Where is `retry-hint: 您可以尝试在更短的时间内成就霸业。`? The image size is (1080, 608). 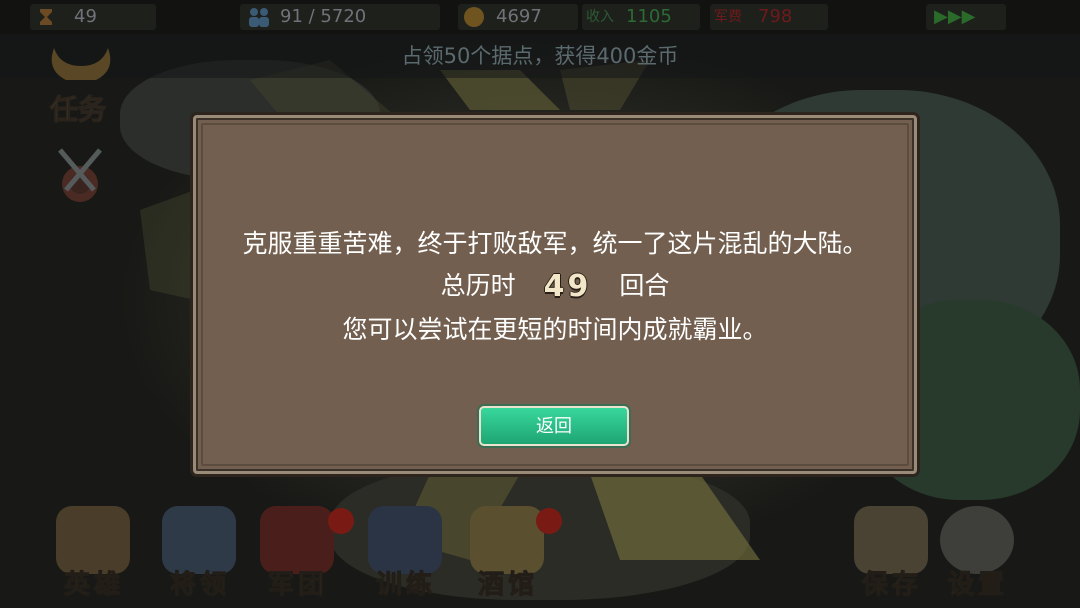
retry-hint: 您可以尝试在更短的时间内成就霸业。 is located at coordinates (555, 329).